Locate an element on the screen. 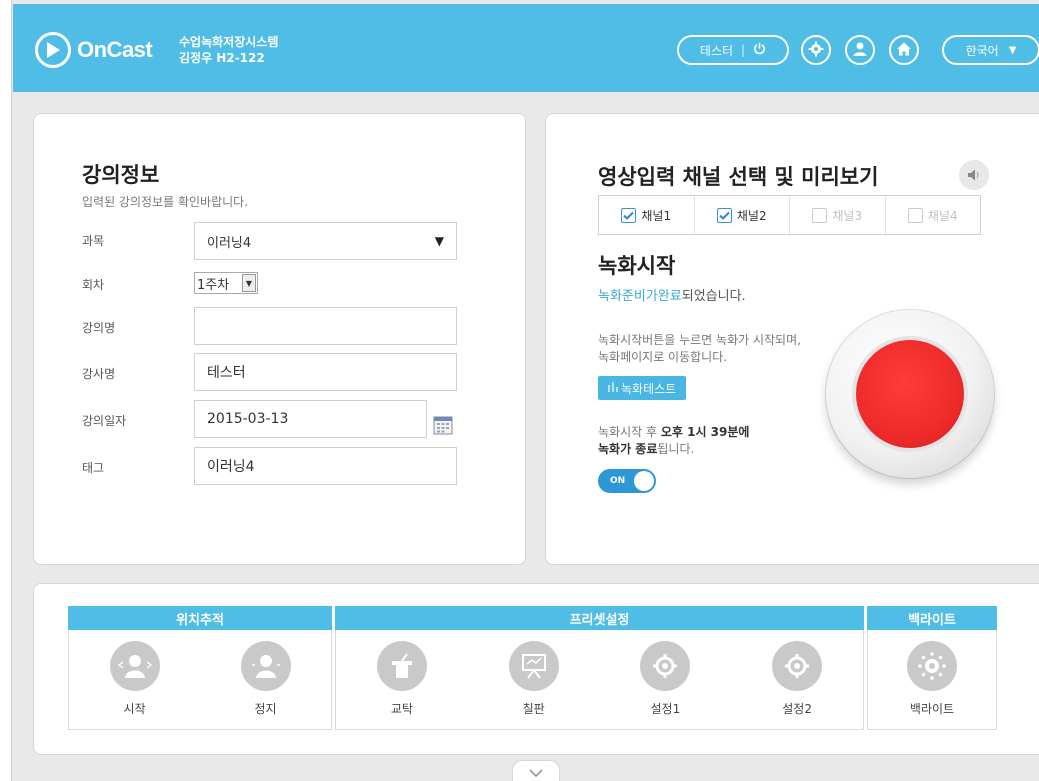 Image resolution: width=1039 pixels, height=781 pixels. video-title: 영상입력 채널 선택 및 미리보기 is located at coordinates (738, 177).